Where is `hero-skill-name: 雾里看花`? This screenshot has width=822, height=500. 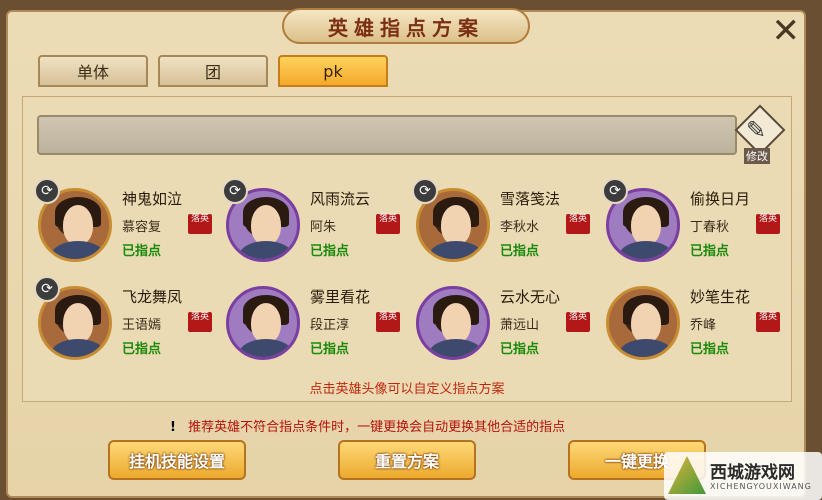 hero-skill-name: 雾里看花 is located at coordinates (340, 297).